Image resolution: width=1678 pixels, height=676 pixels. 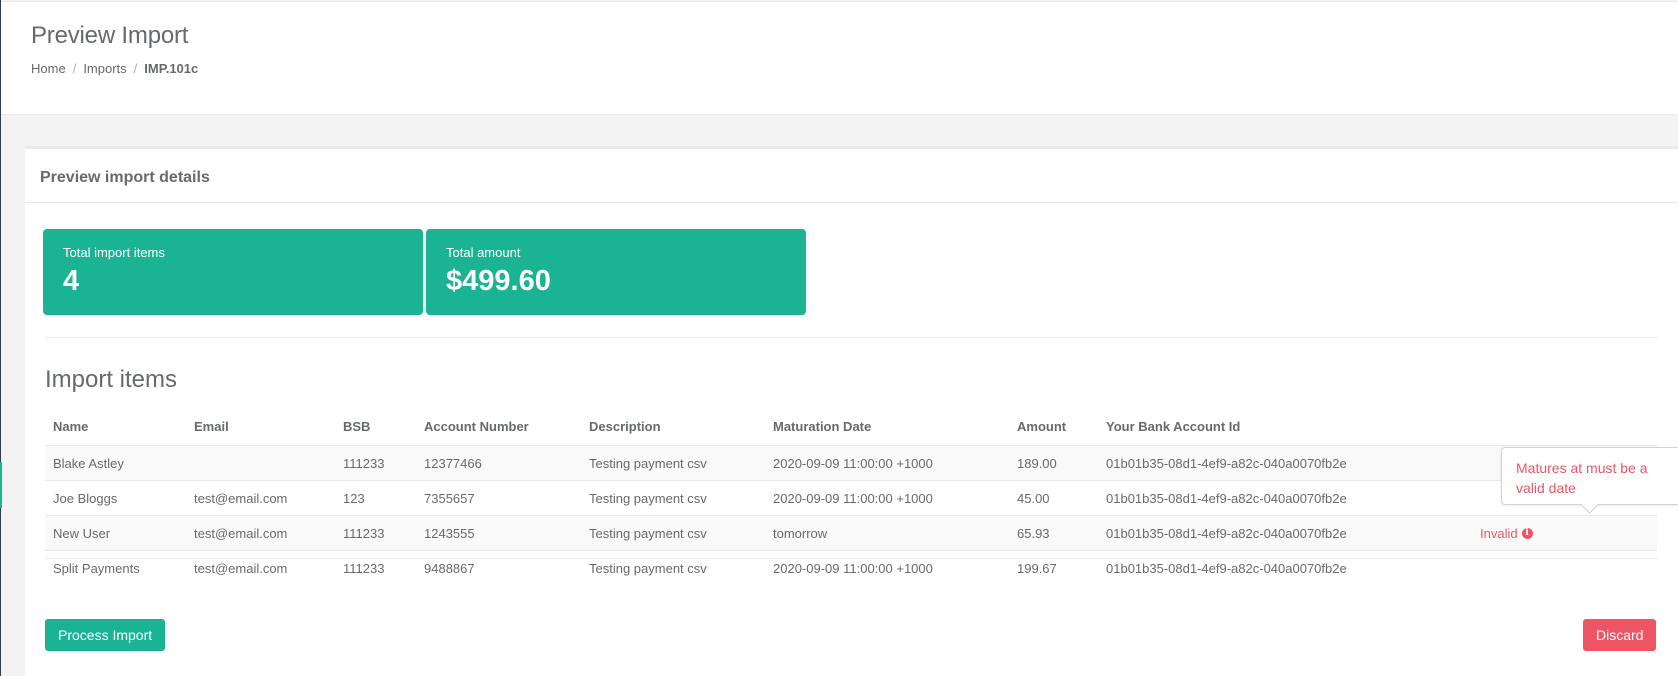 I want to click on cell-account-number: 12377466, so click(x=498, y=463).